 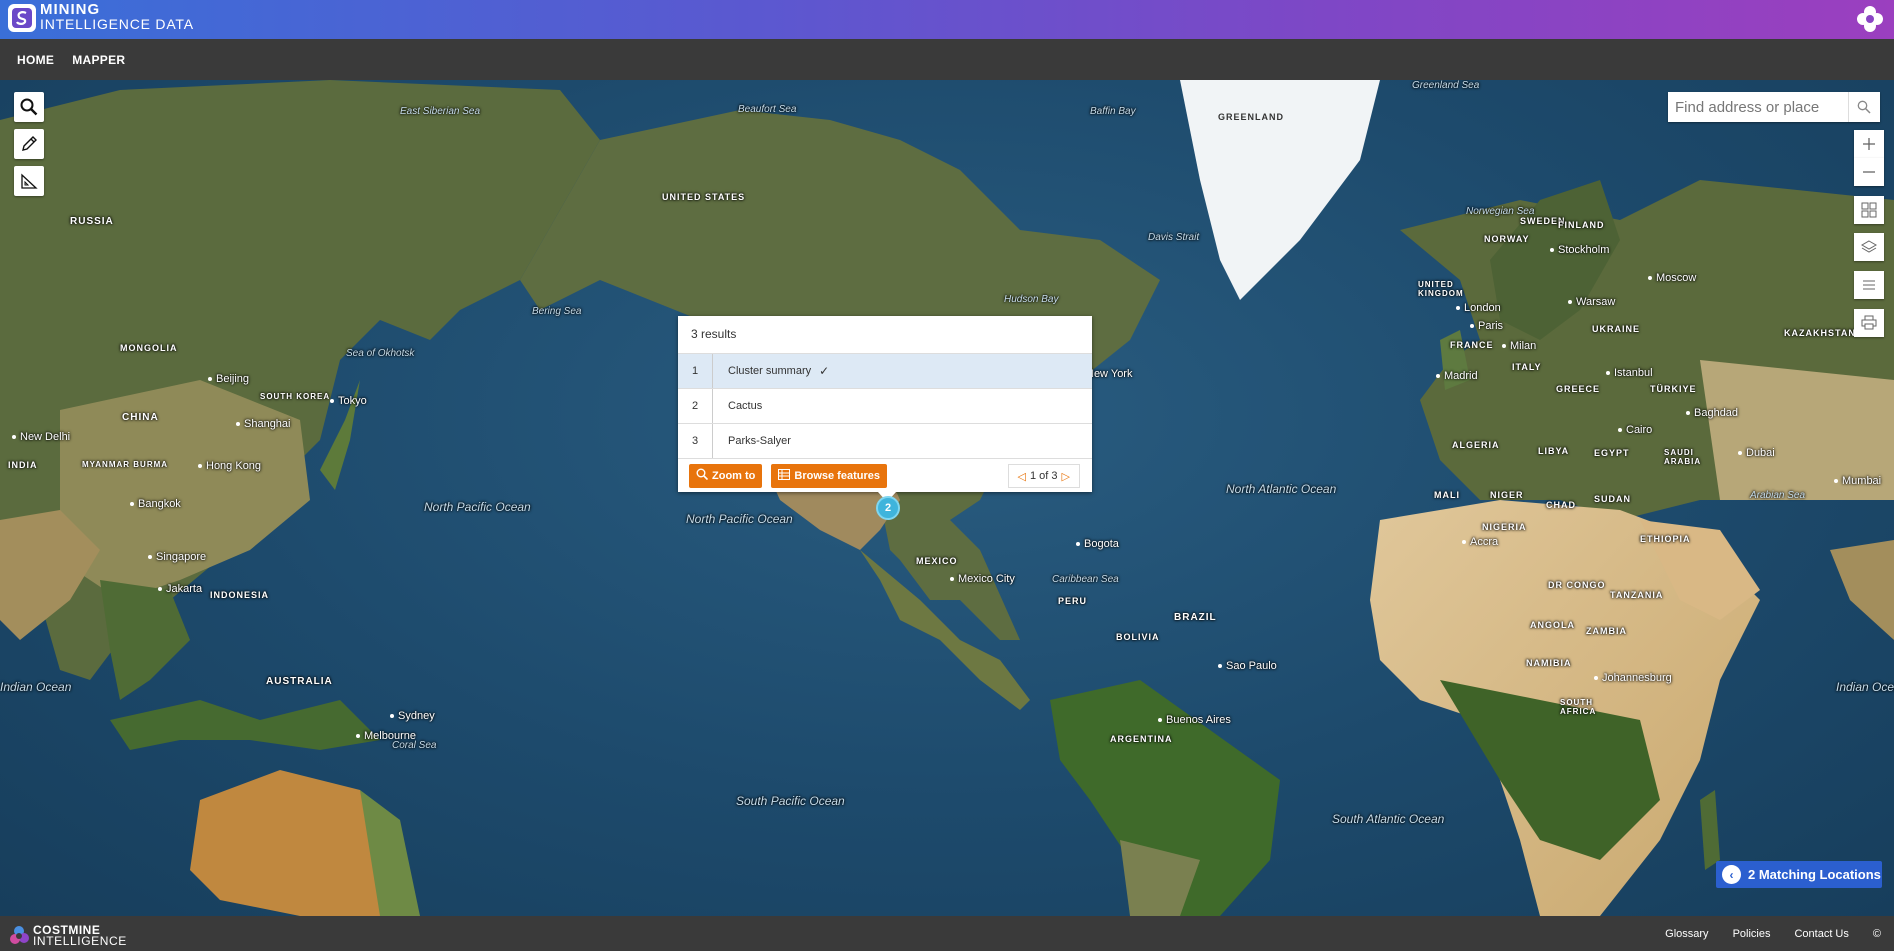 What do you see at coordinates (1066, 476) in the screenshot?
I see `next-arrow-icon: ▷` at bounding box center [1066, 476].